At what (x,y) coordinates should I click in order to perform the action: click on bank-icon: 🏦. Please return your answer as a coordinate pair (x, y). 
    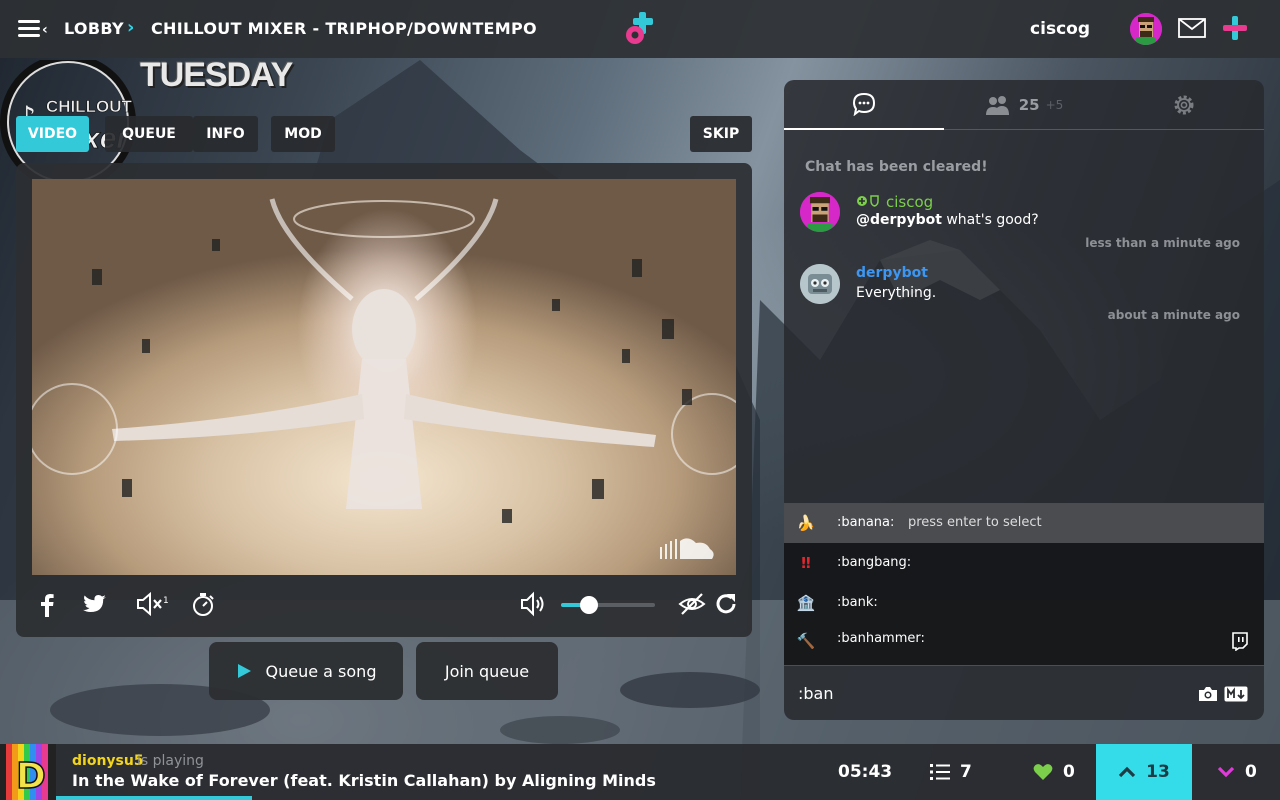
    Looking at the image, I should click on (806, 603).